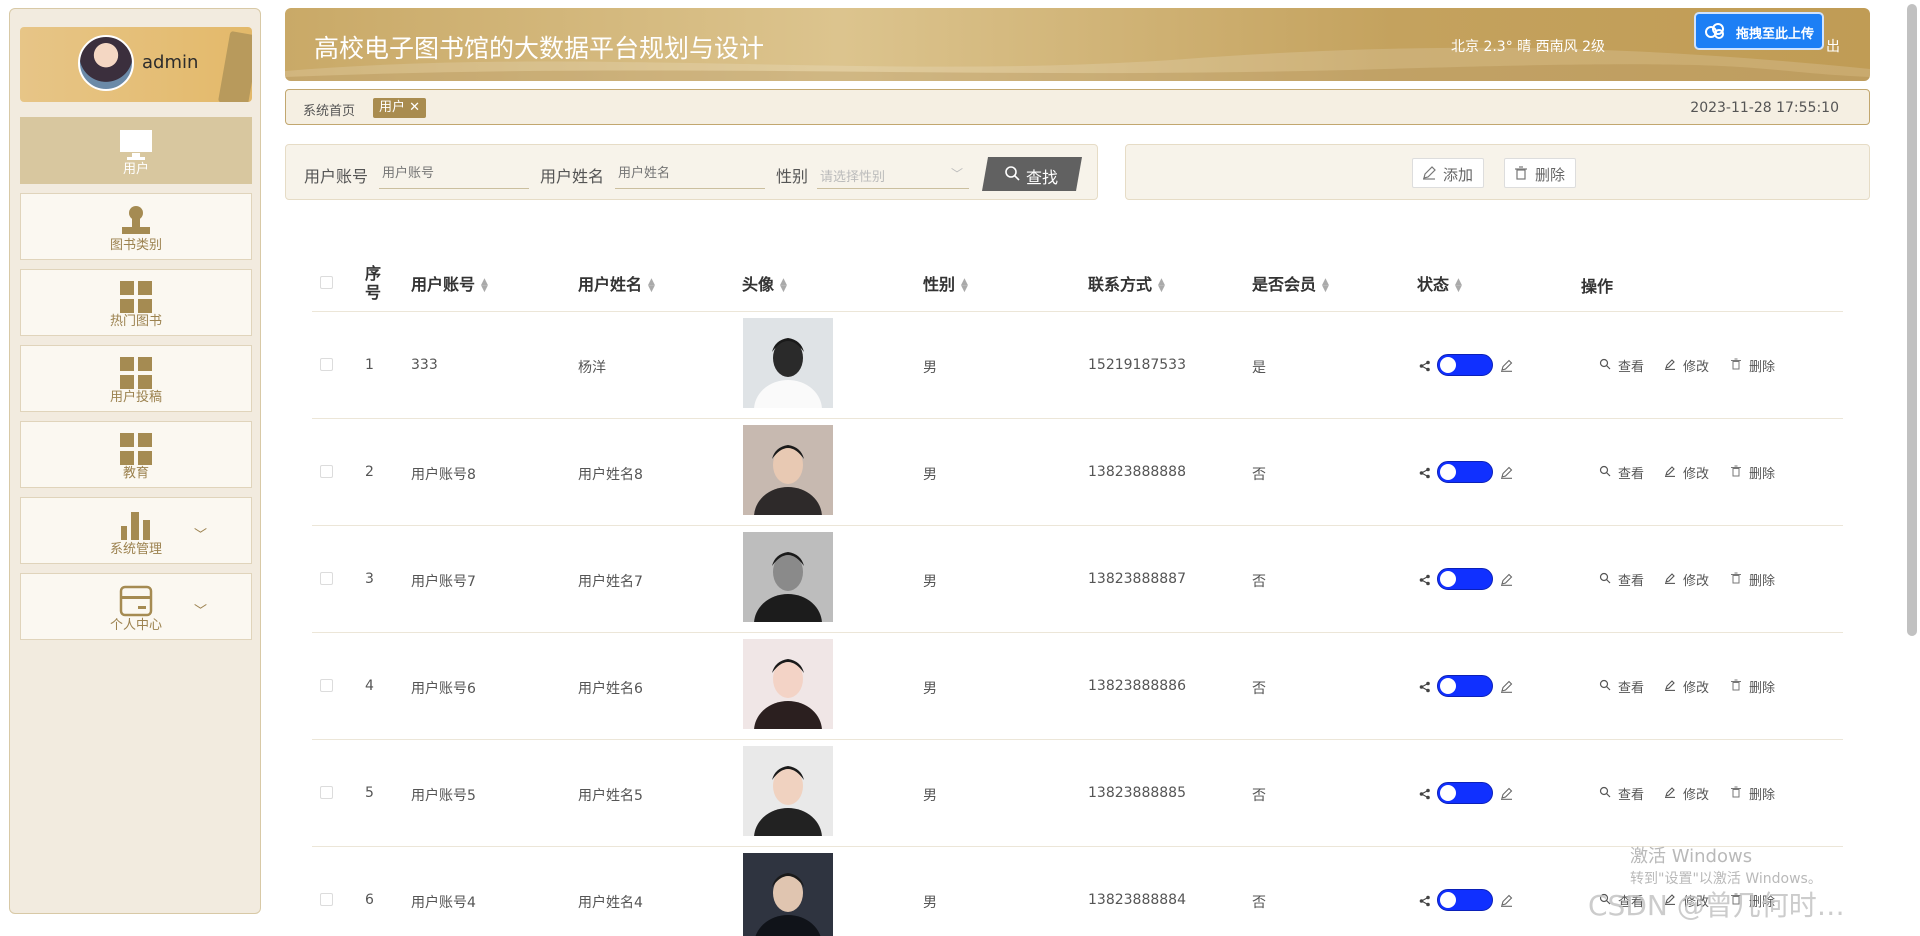 This screenshot has height=936, width=1920. I want to click on trash-icon, so click(1736, 364).